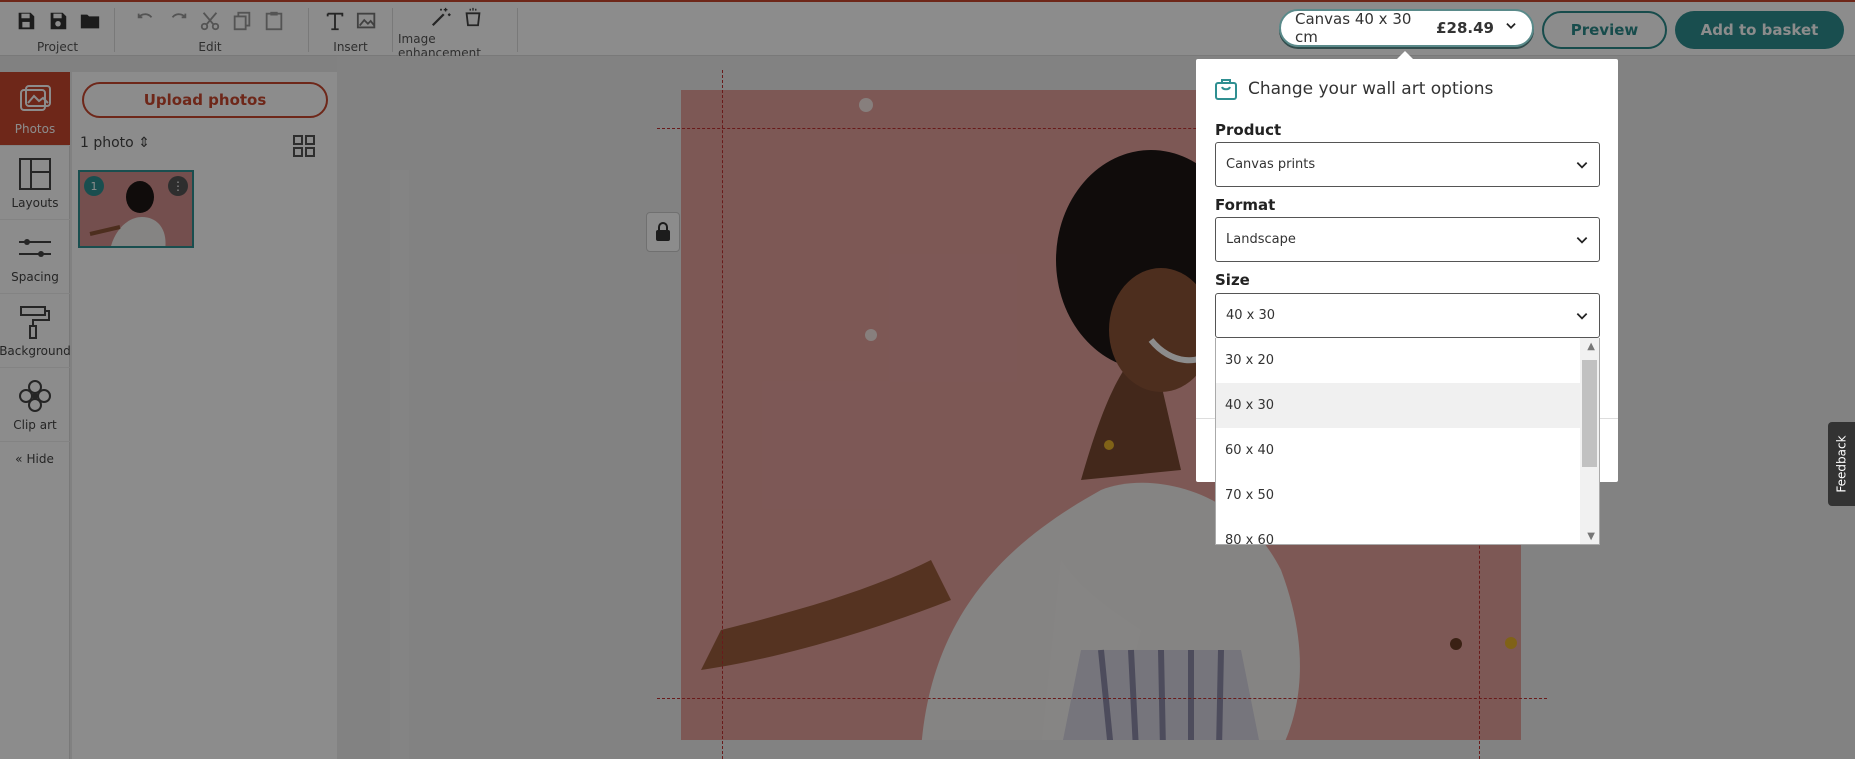 Image resolution: width=1855 pixels, height=759 pixels. What do you see at coordinates (1407, 315) in the screenshot?
I see `size-select: 40 x 30` at bounding box center [1407, 315].